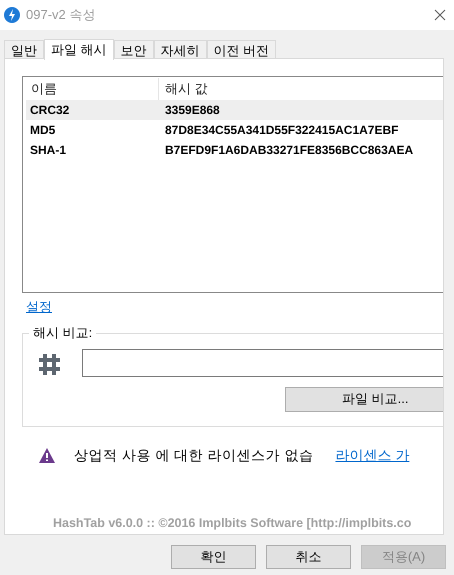  What do you see at coordinates (49, 364) in the screenshot?
I see `hash-icon` at bounding box center [49, 364].